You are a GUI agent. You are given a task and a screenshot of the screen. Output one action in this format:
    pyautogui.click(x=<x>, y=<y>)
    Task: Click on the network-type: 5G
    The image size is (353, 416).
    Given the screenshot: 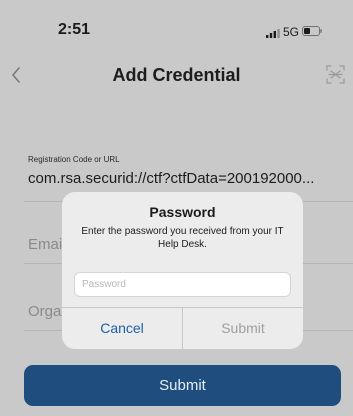 What is the action you would take?
    pyautogui.click(x=291, y=32)
    